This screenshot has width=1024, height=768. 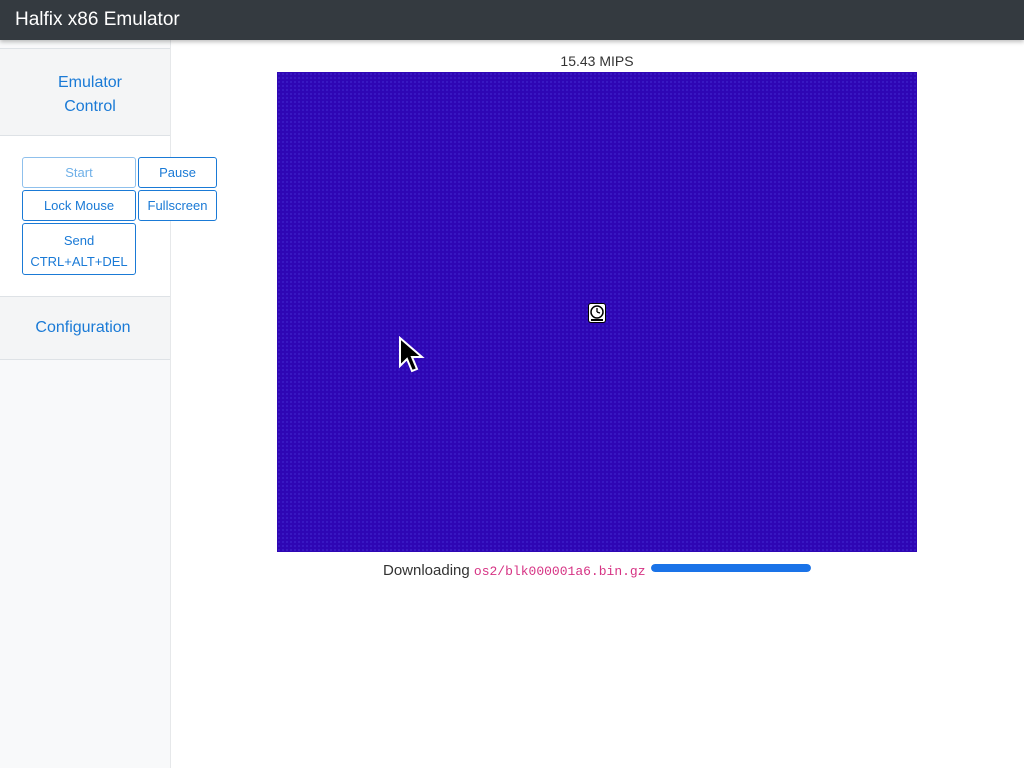 I want to click on ctrl-alt-del-label: CTRL+ALT+DEL, so click(x=79, y=261).